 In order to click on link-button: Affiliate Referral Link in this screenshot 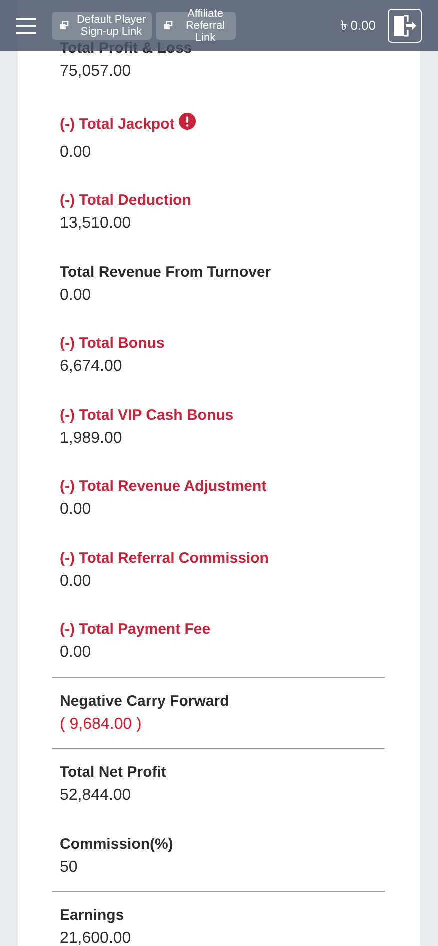, I will do `click(196, 26)`.